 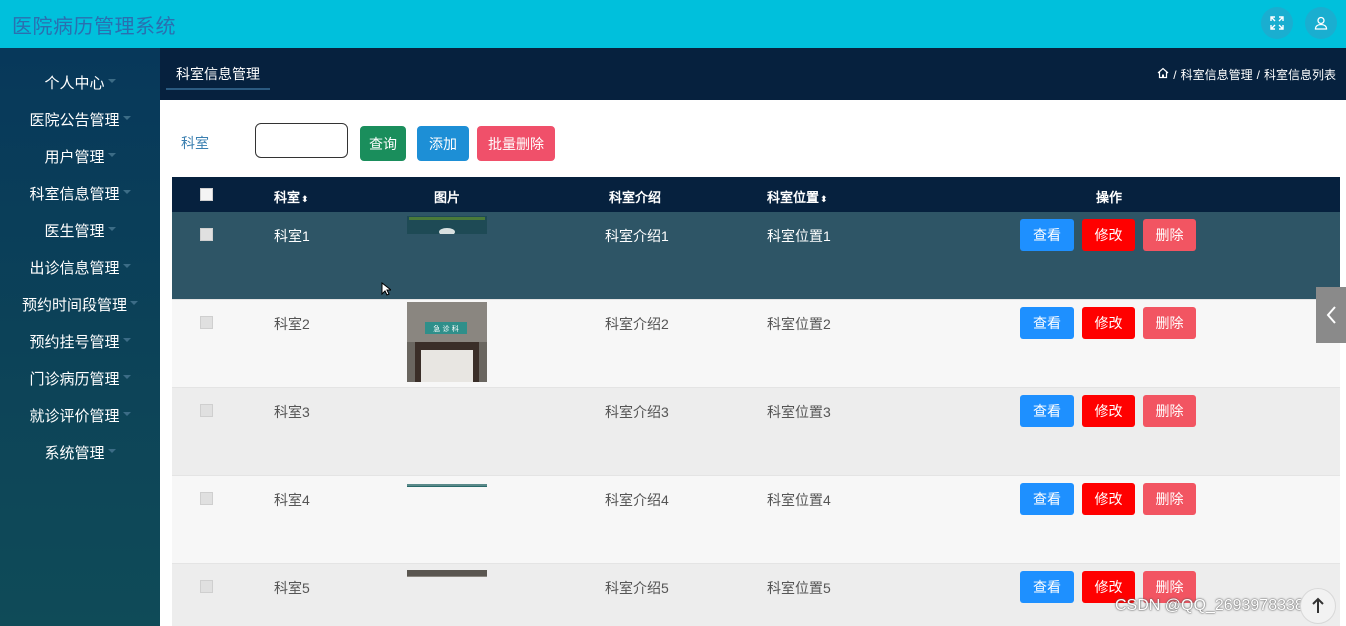 I want to click on sidebar-item-users: 用户管理, so click(x=80, y=156).